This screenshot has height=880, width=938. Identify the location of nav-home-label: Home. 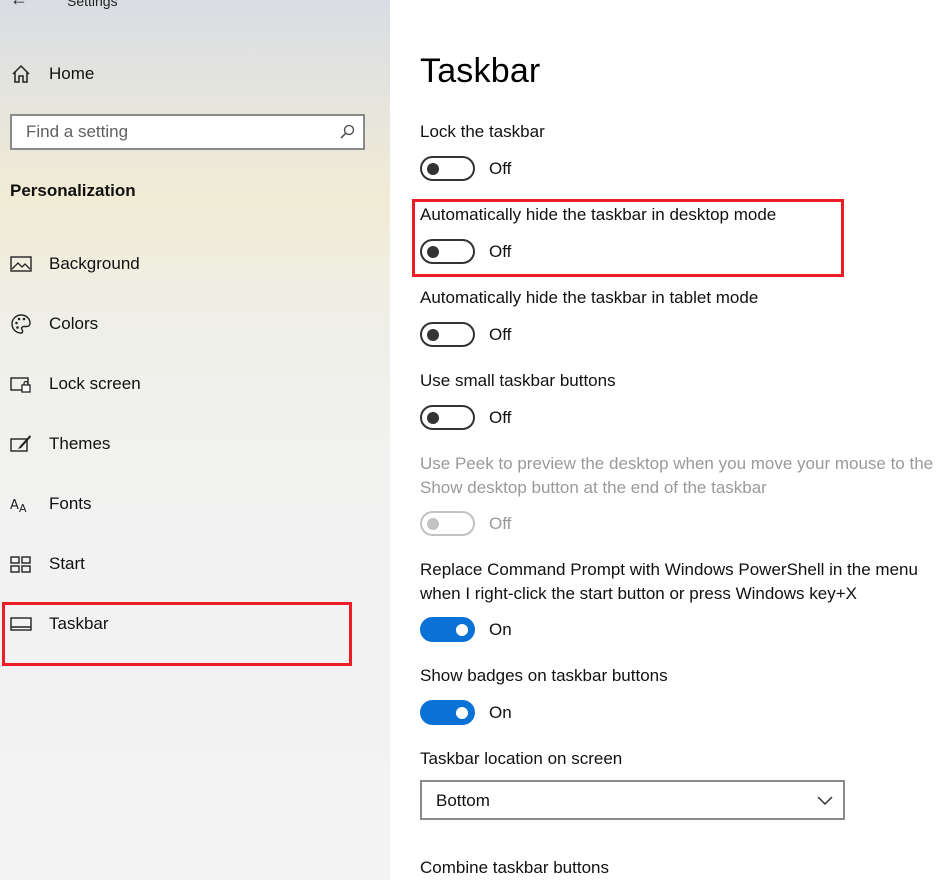
(72, 73).